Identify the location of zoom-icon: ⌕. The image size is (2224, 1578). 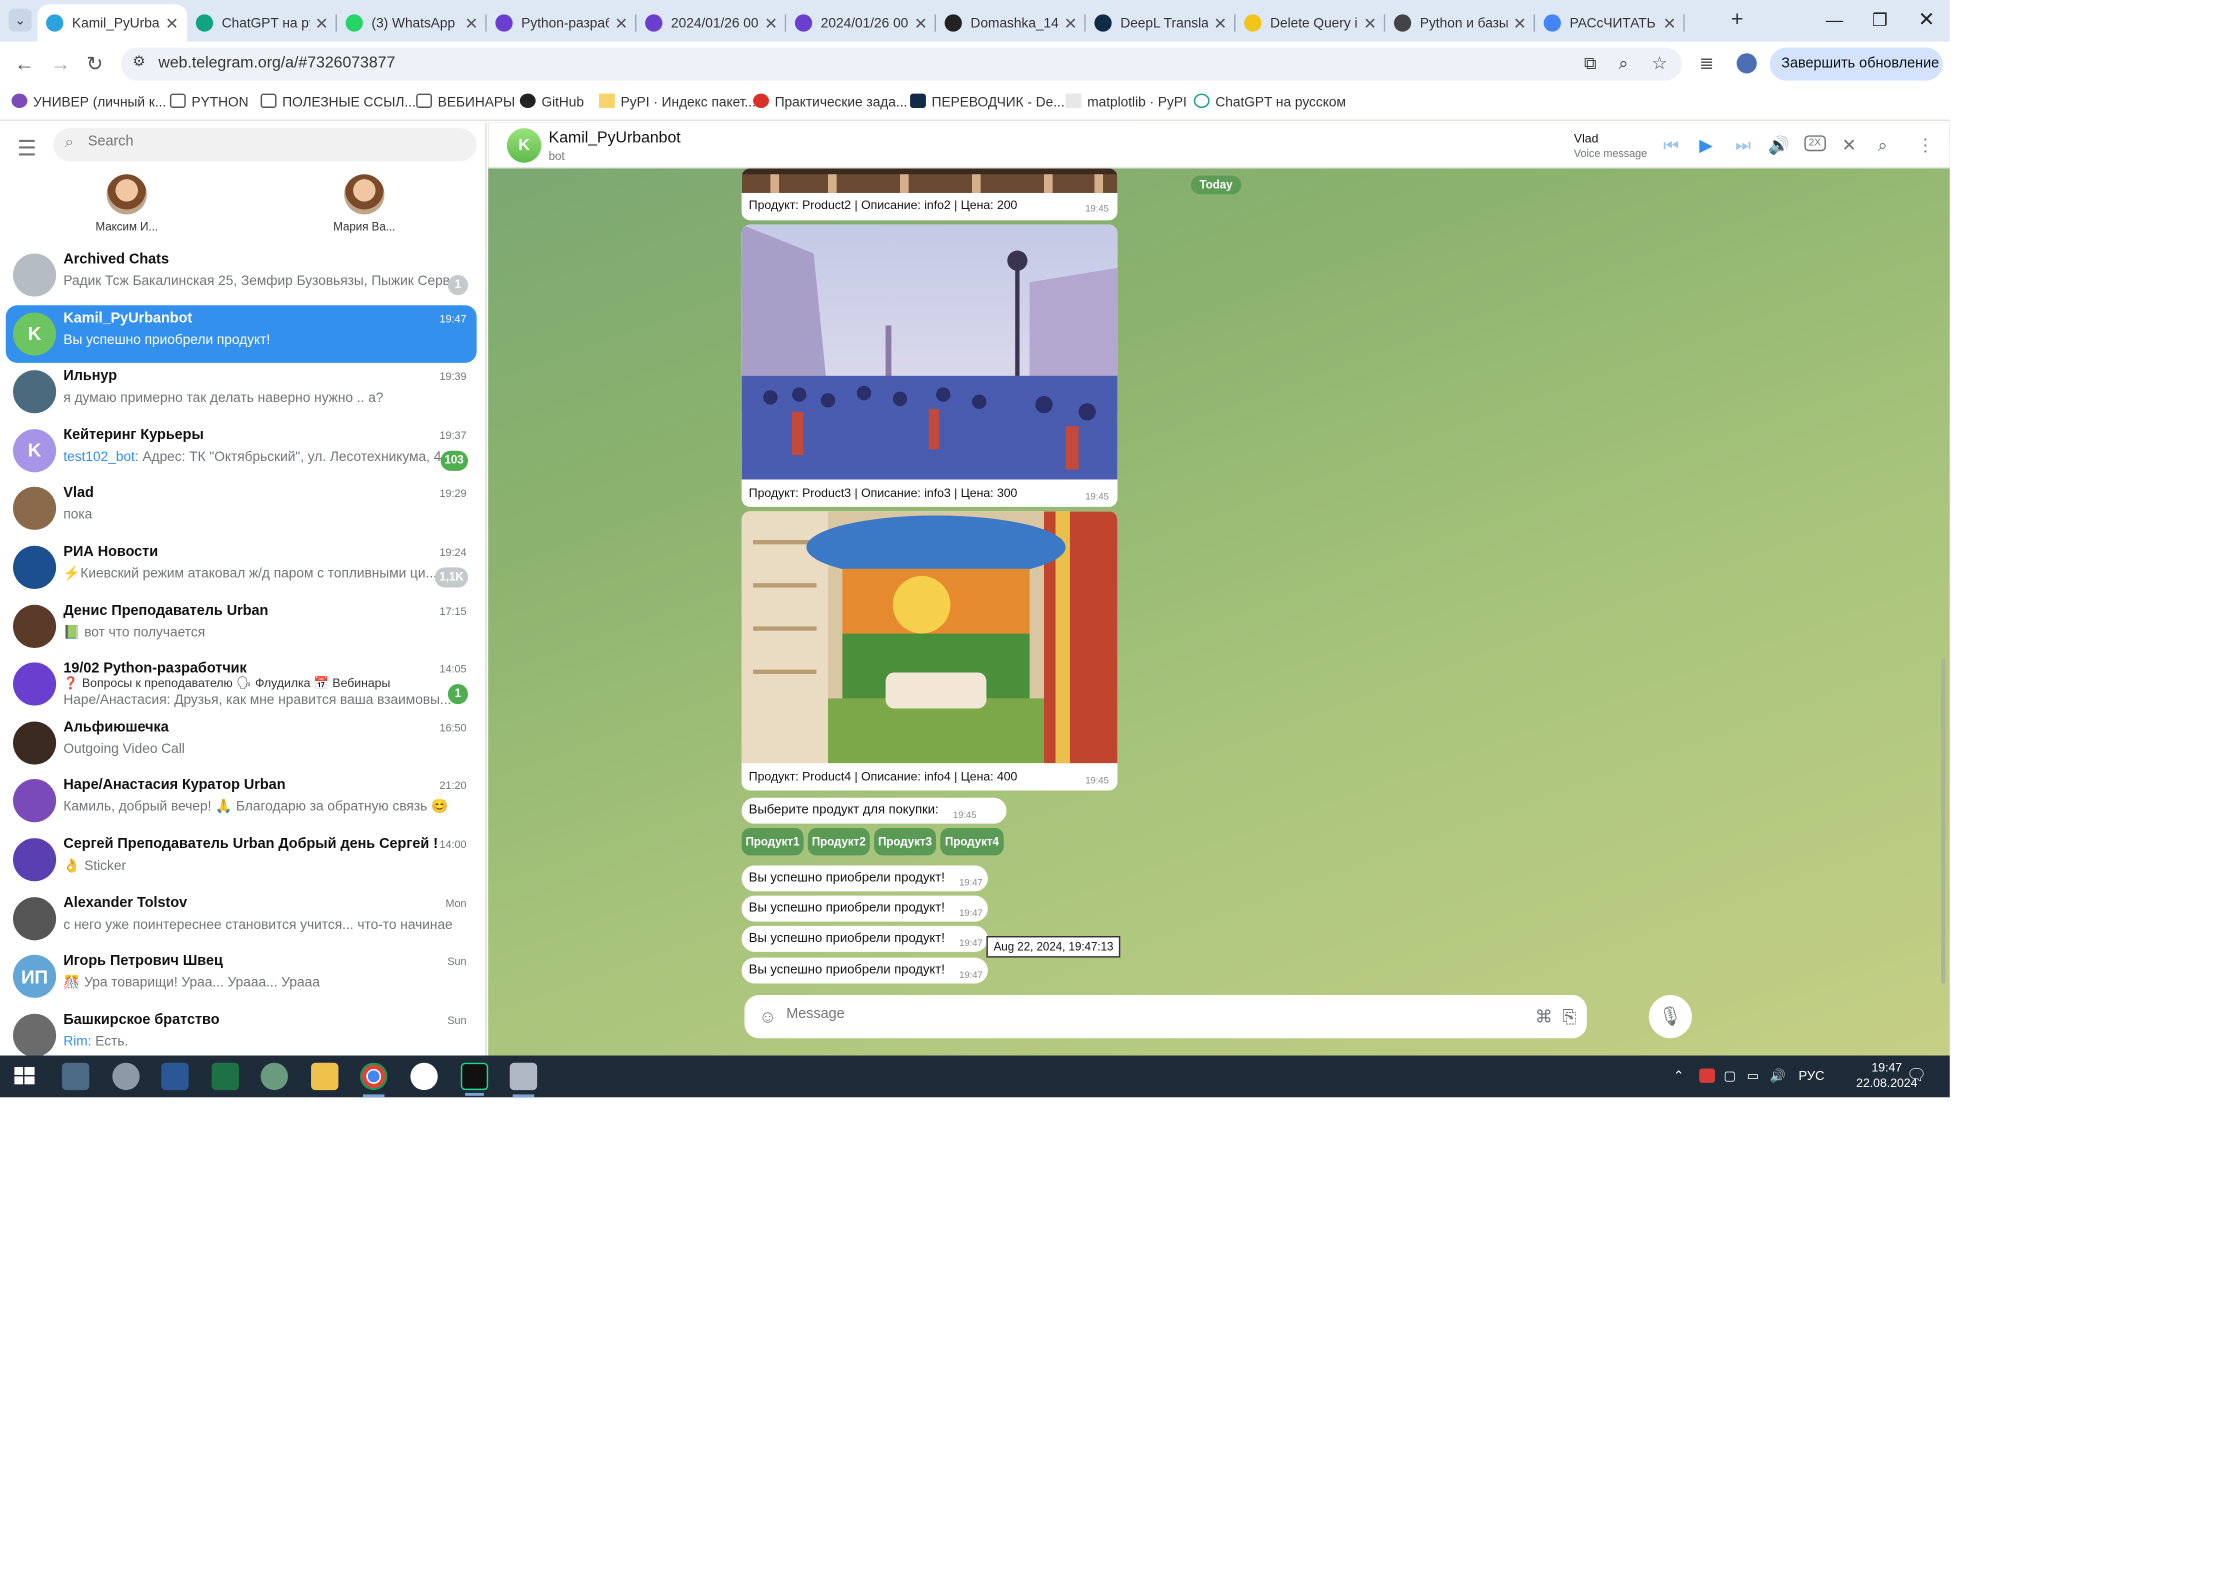
(1624, 64).